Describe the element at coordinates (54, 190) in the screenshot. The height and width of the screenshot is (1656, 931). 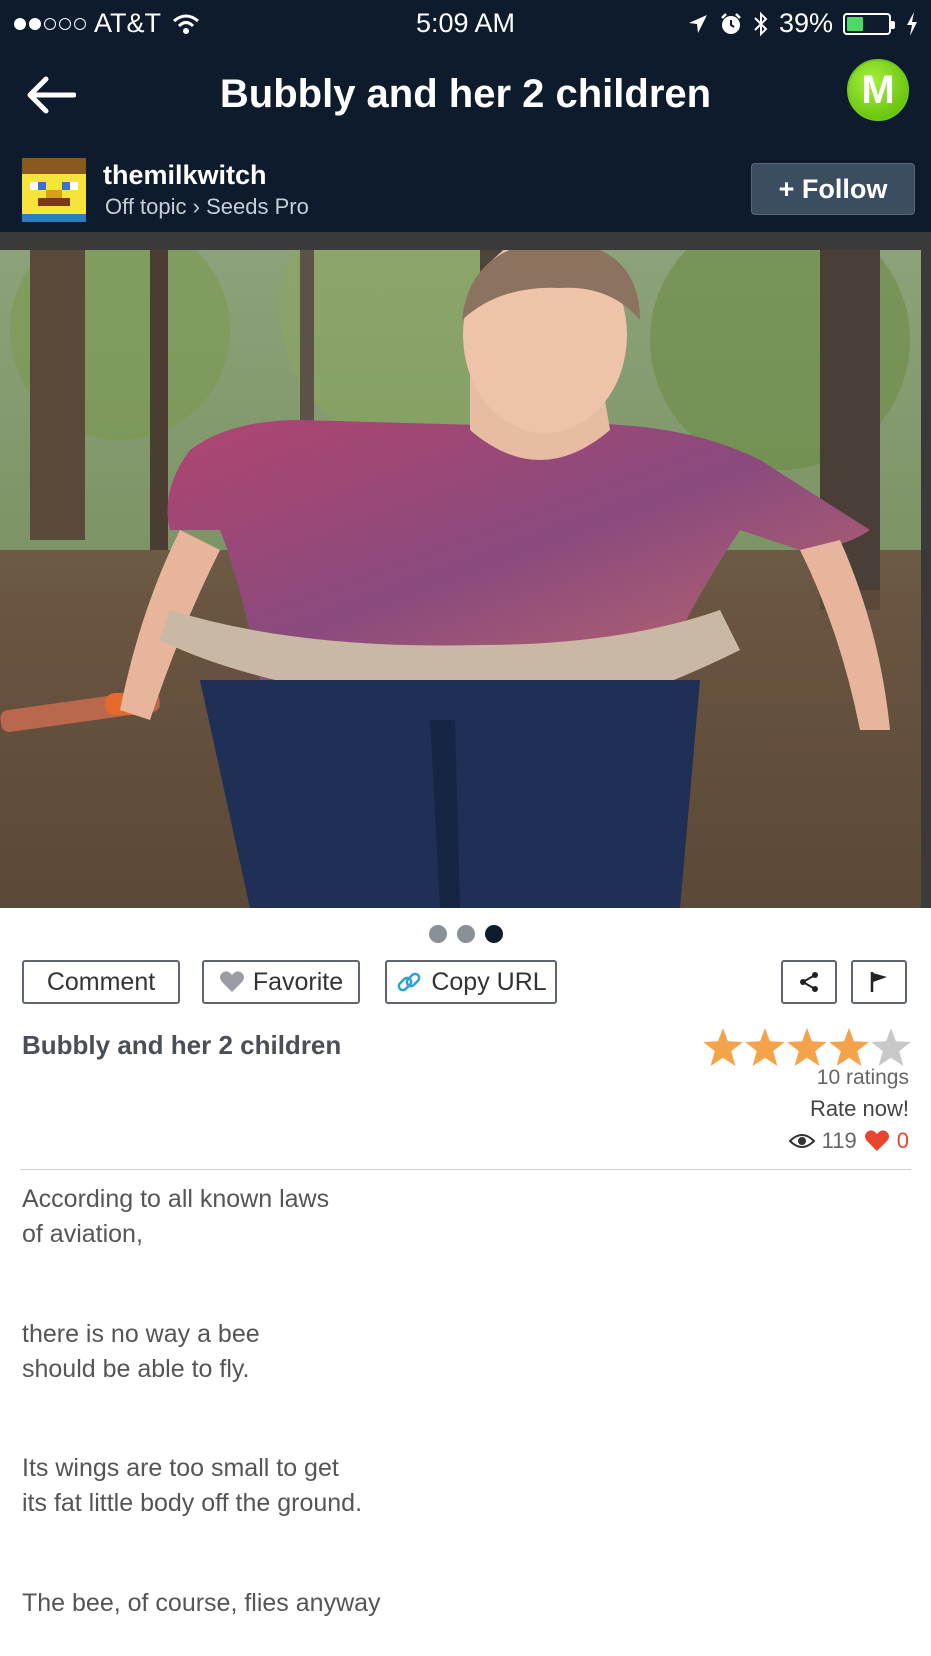
I see `avatar` at that location.